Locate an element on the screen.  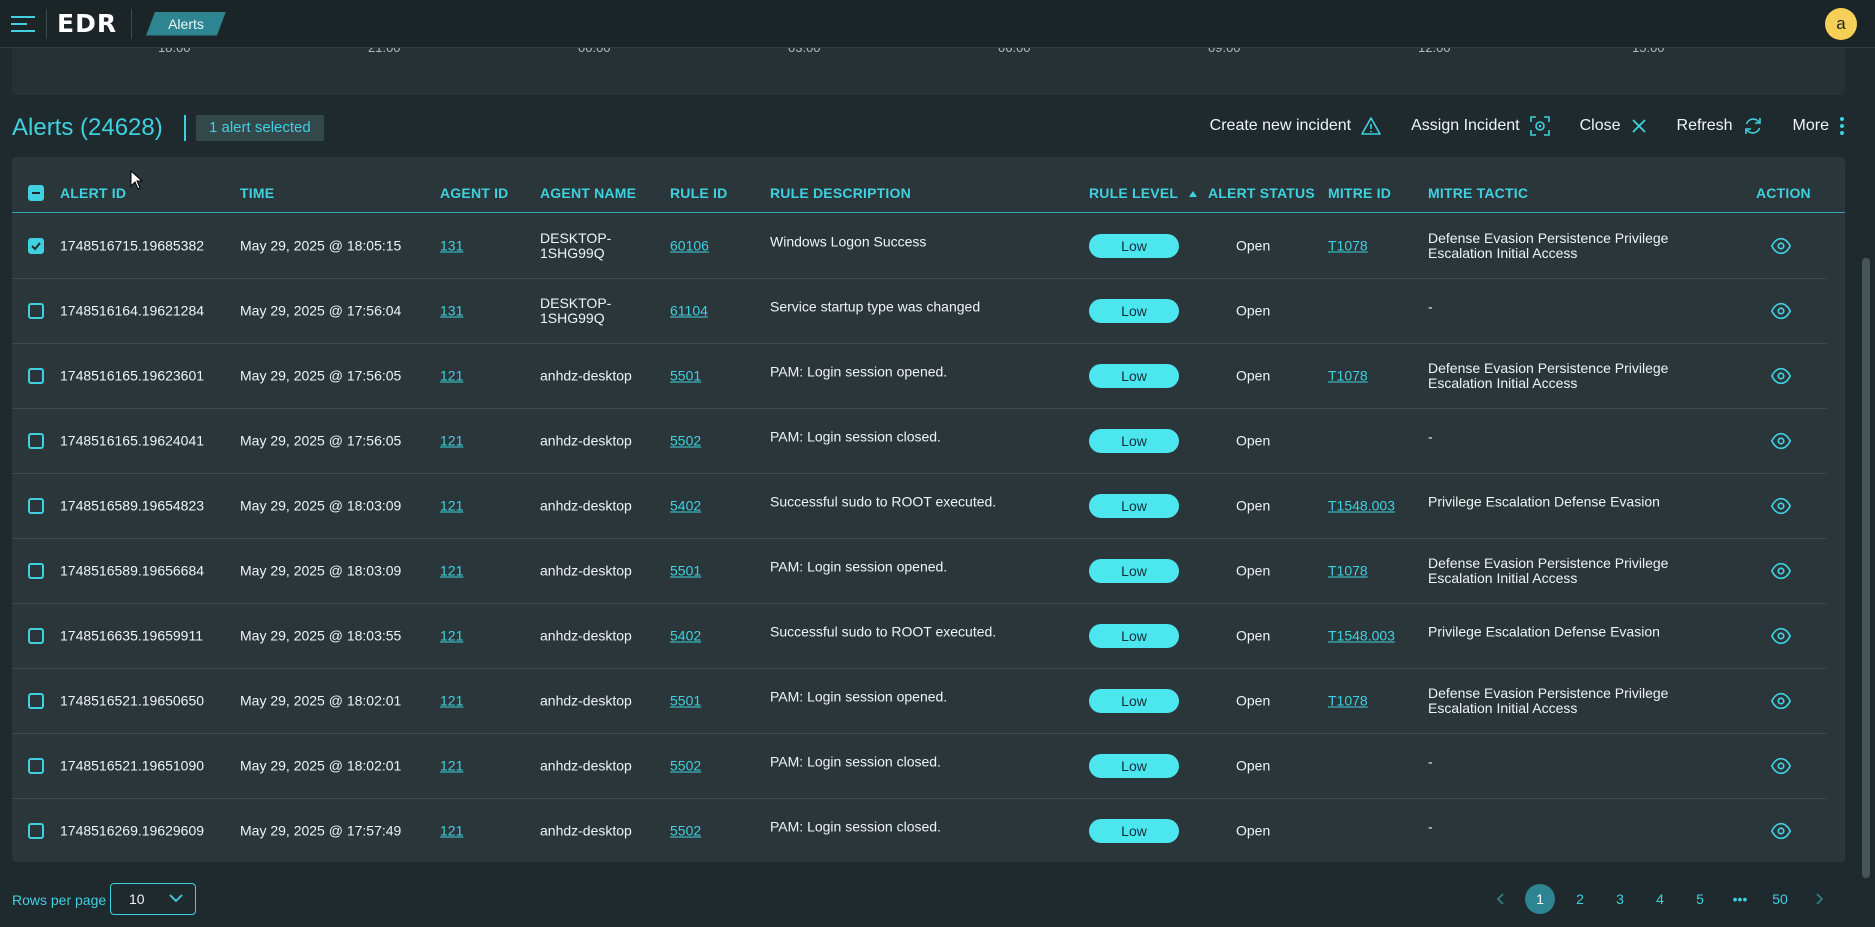
col-mitre-id: MITRE ID is located at coordinates (1359, 193).